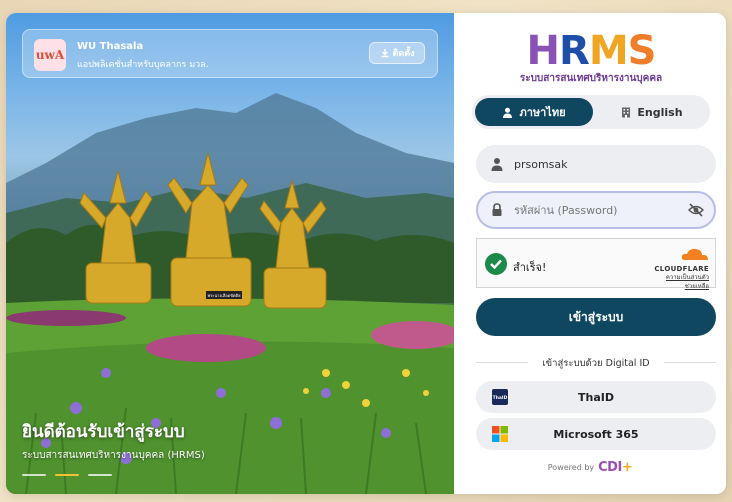 The width and height of the screenshot is (732, 502). I want to click on digital-id-label: เข้าสู่ระบบด้วย Digital ID, so click(596, 363).